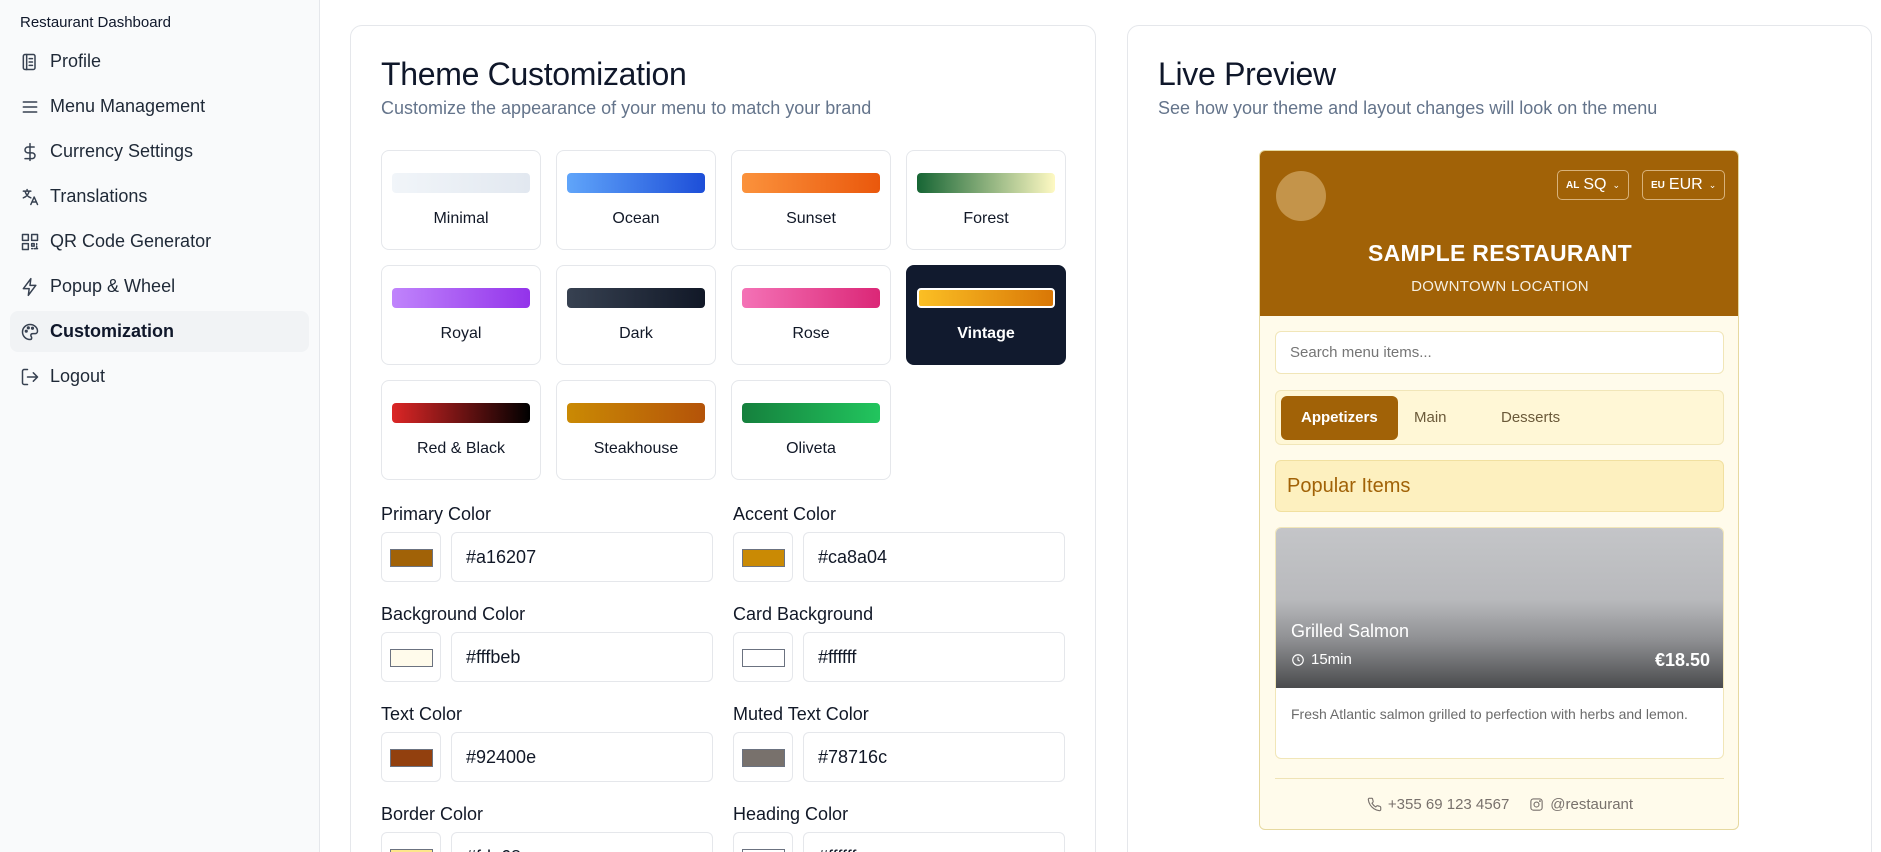 This screenshot has height=852, width=1881. I want to click on page-title: Theme Customization, so click(534, 74).